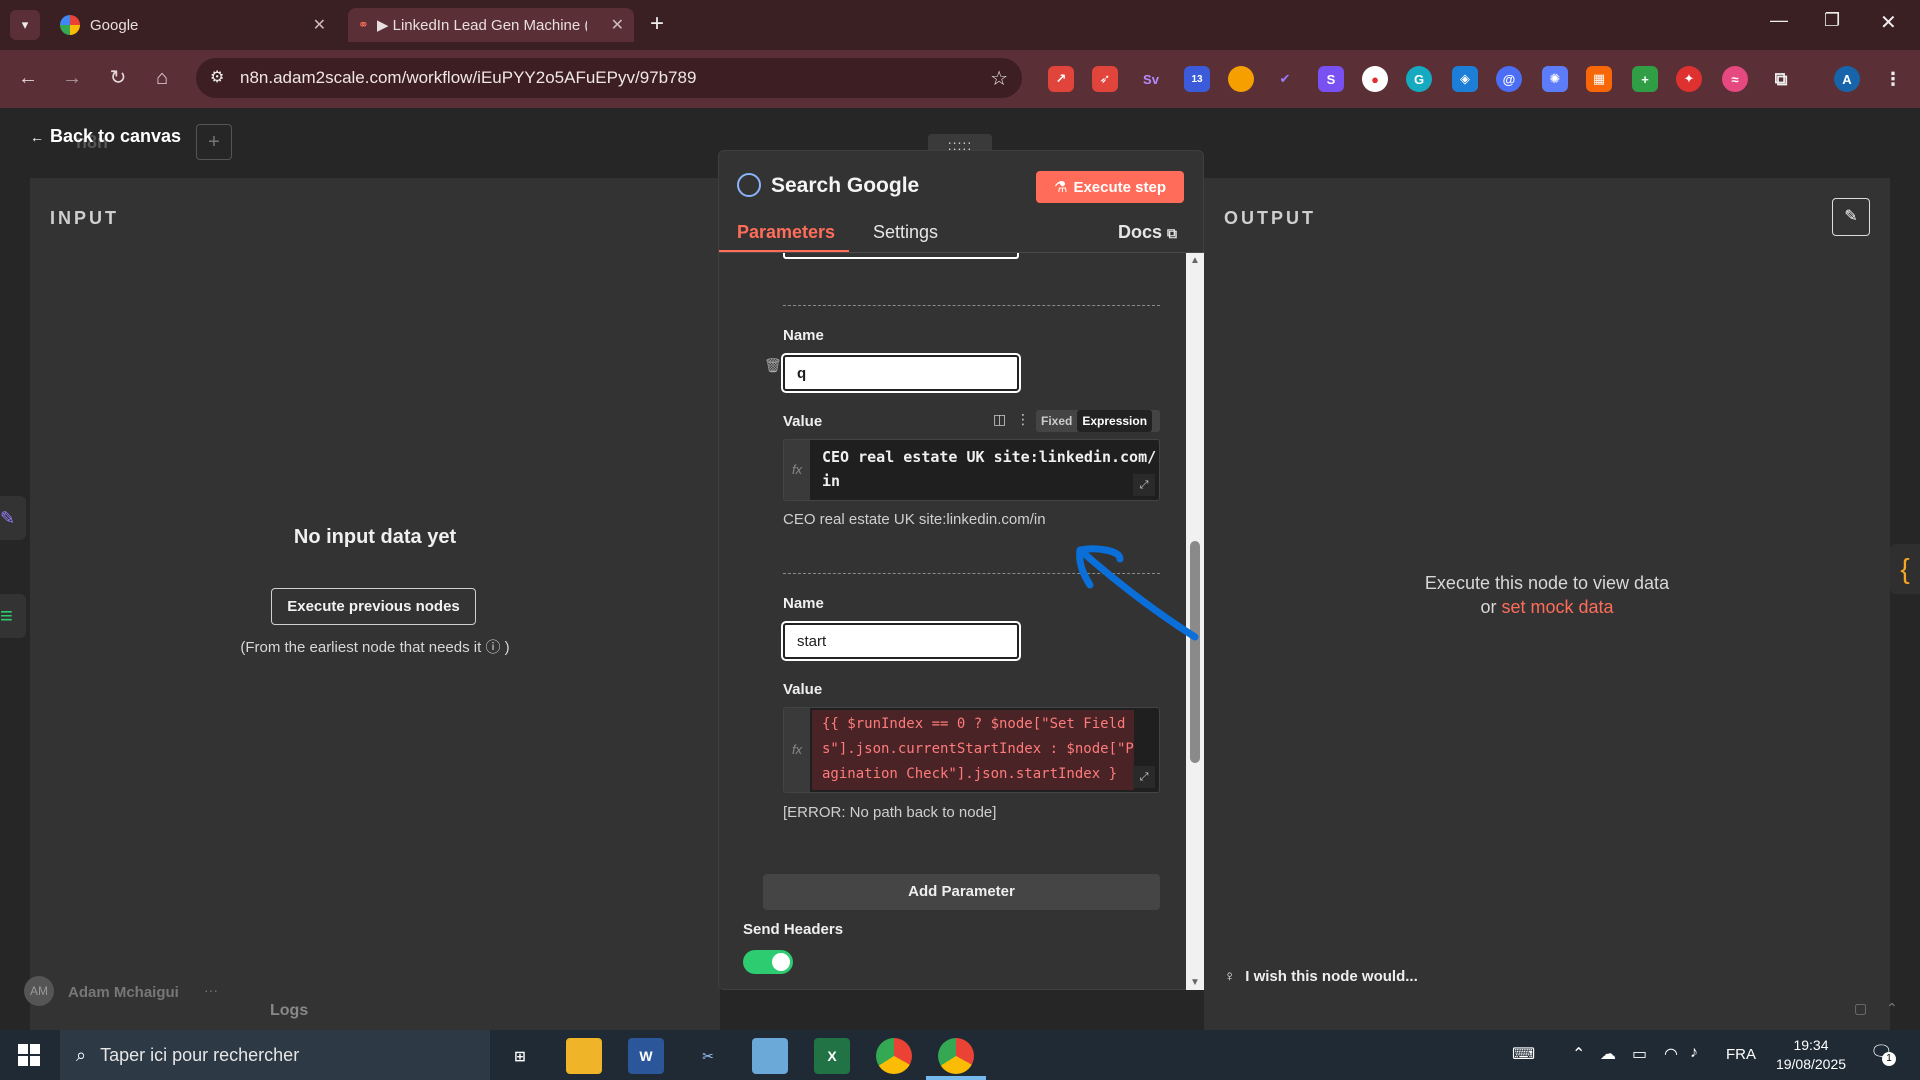 Image resolution: width=1920 pixels, height=1080 pixels. What do you see at coordinates (1465, 79) in the screenshot?
I see `extension-shield-icon: ◈` at bounding box center [1465, 79].